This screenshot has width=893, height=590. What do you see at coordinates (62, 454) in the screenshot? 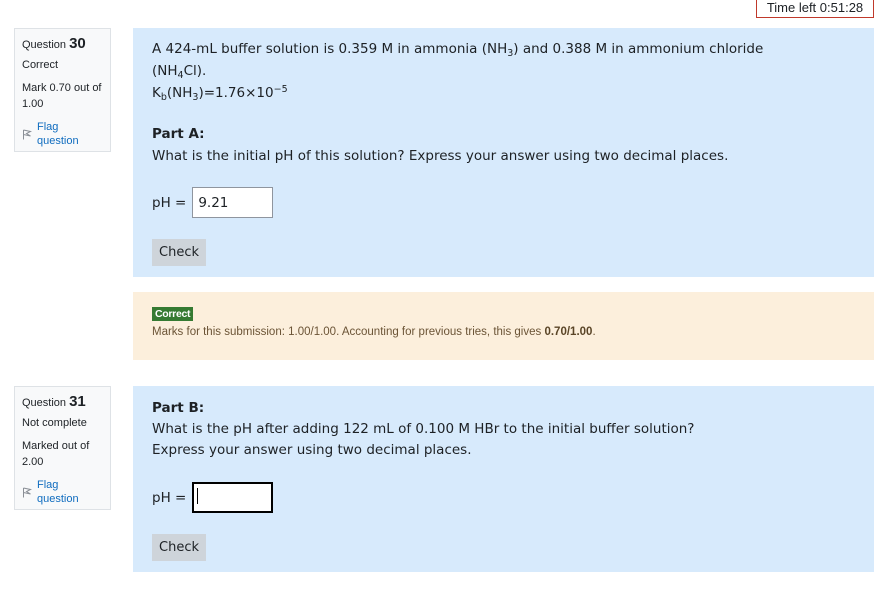
I see `question-grade: Marked out of 2.00` at bounding box center [62, 454].